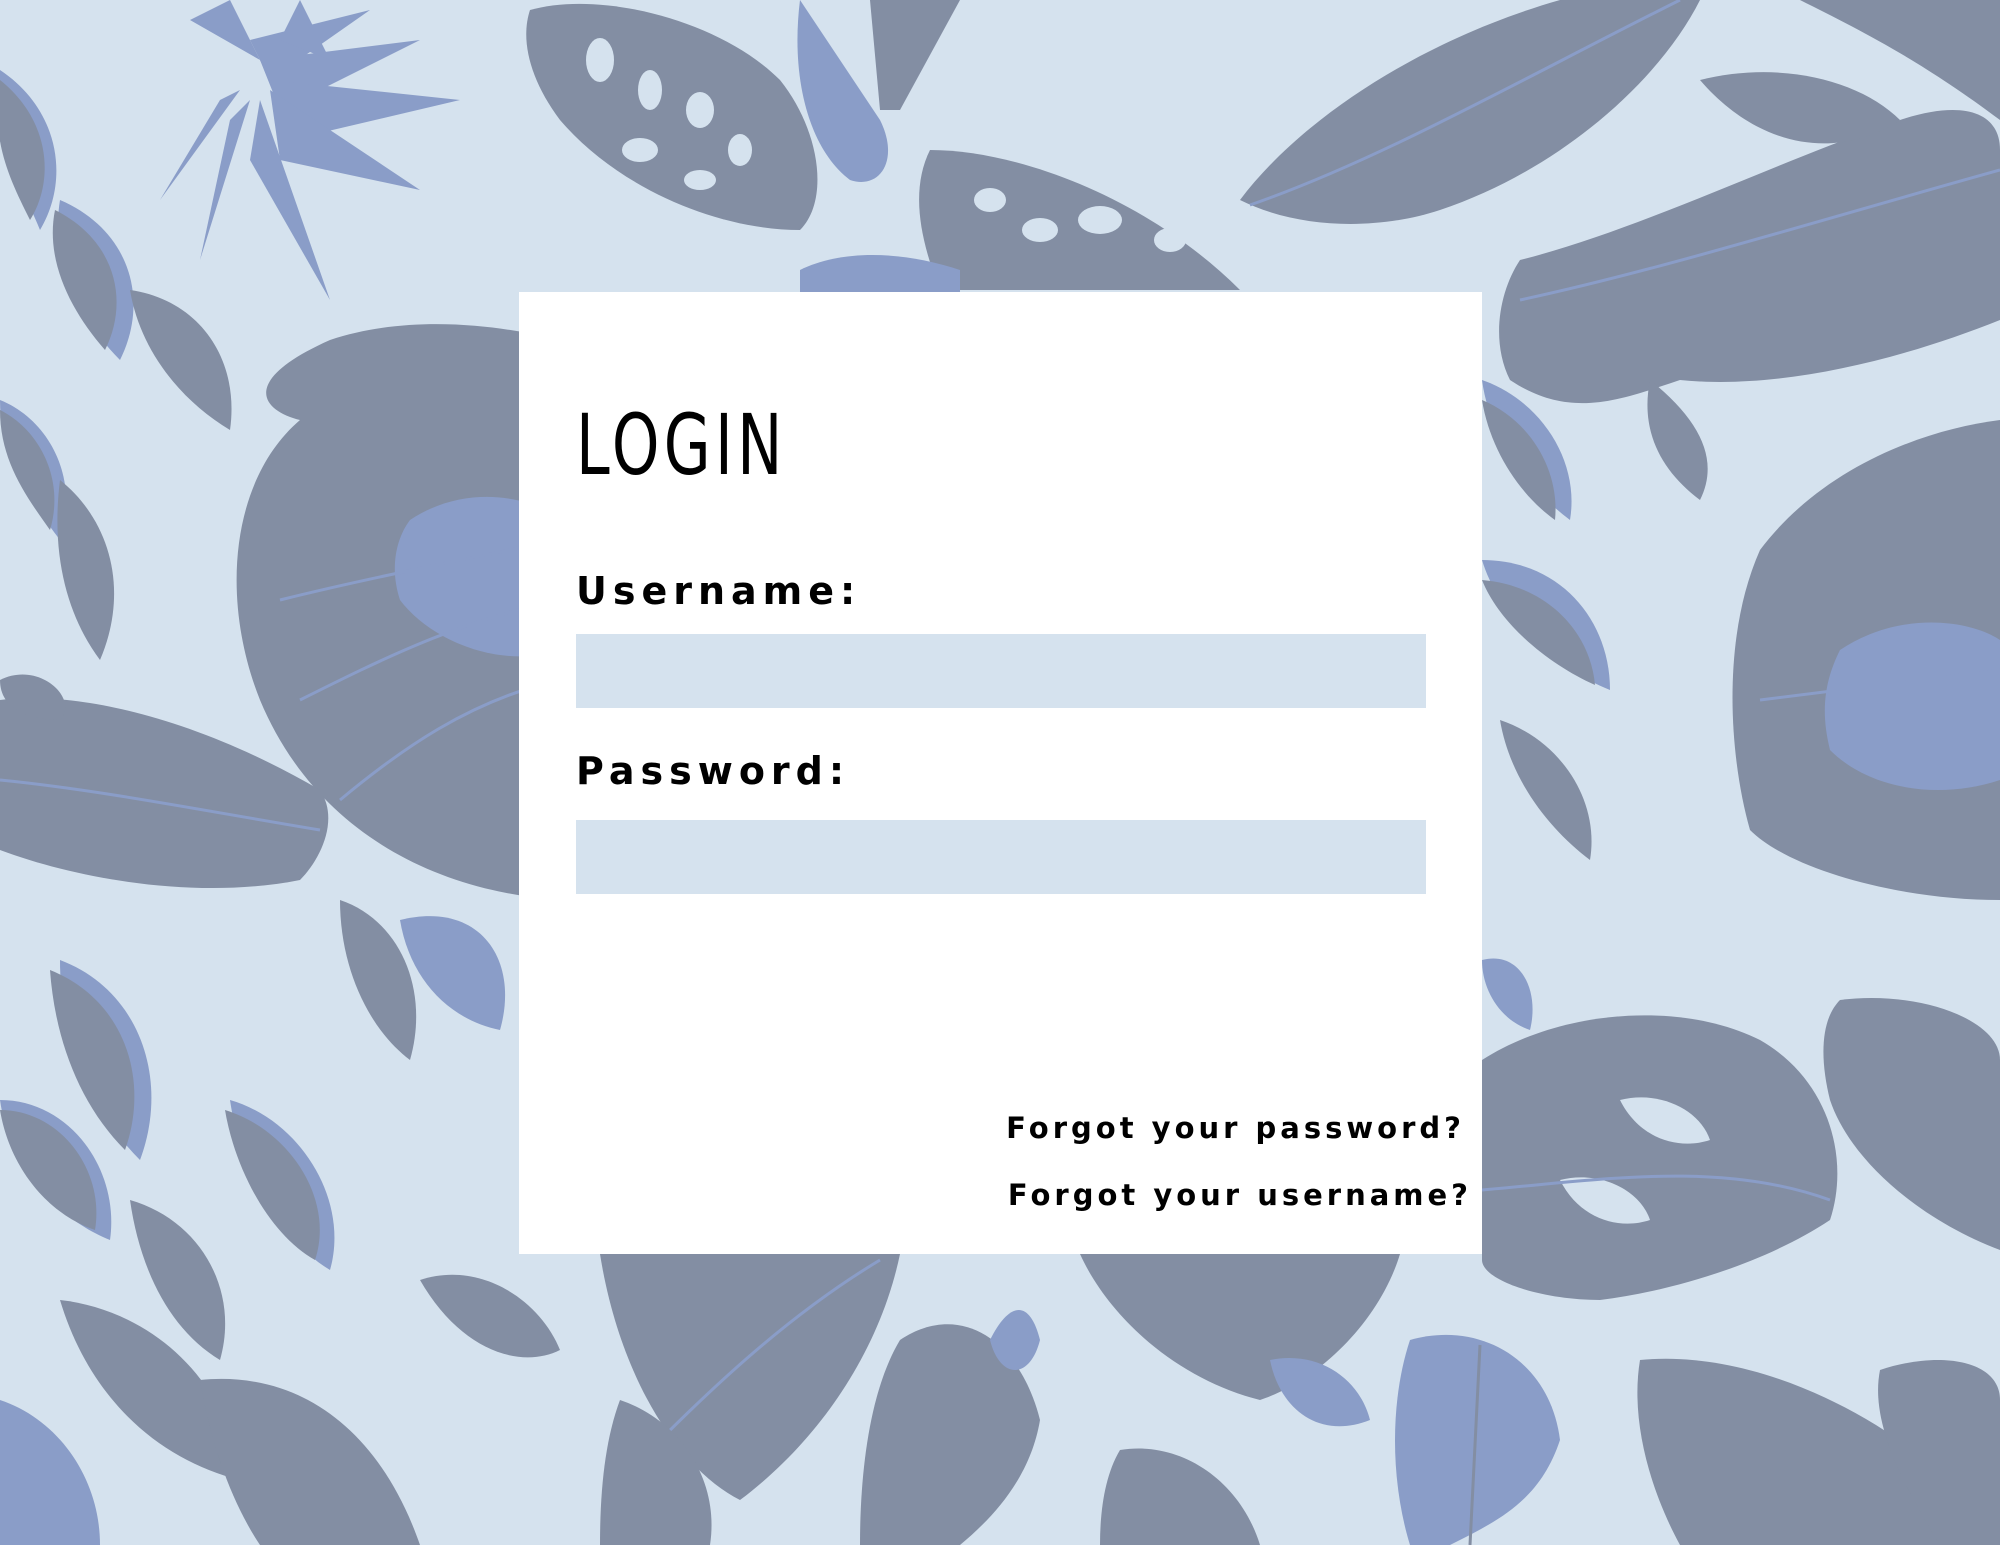 The image size is (2000, 1545). What do you see at coordinates (1235, 1128) in the screenshot?
I see `forgot-password-link: Forgot your password?` at bounding box center [1235, 1128].